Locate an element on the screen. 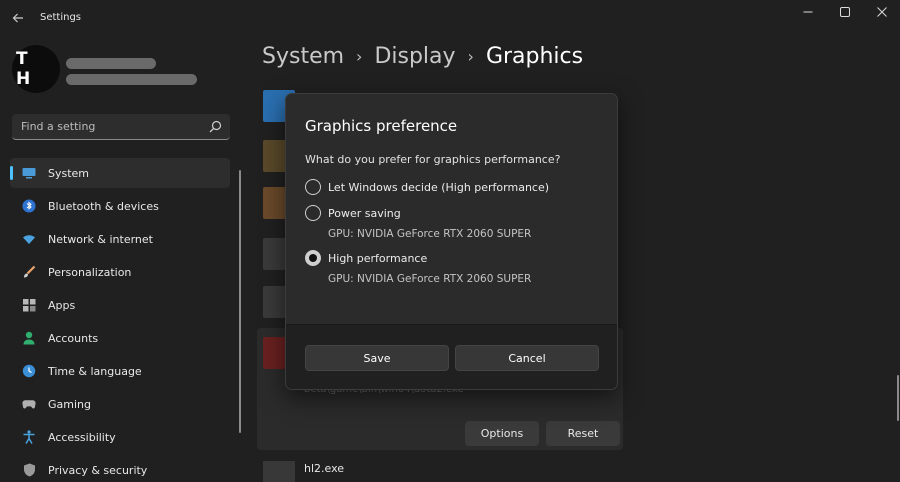  radio-label: Power saving is located at coordinates (364, 213).